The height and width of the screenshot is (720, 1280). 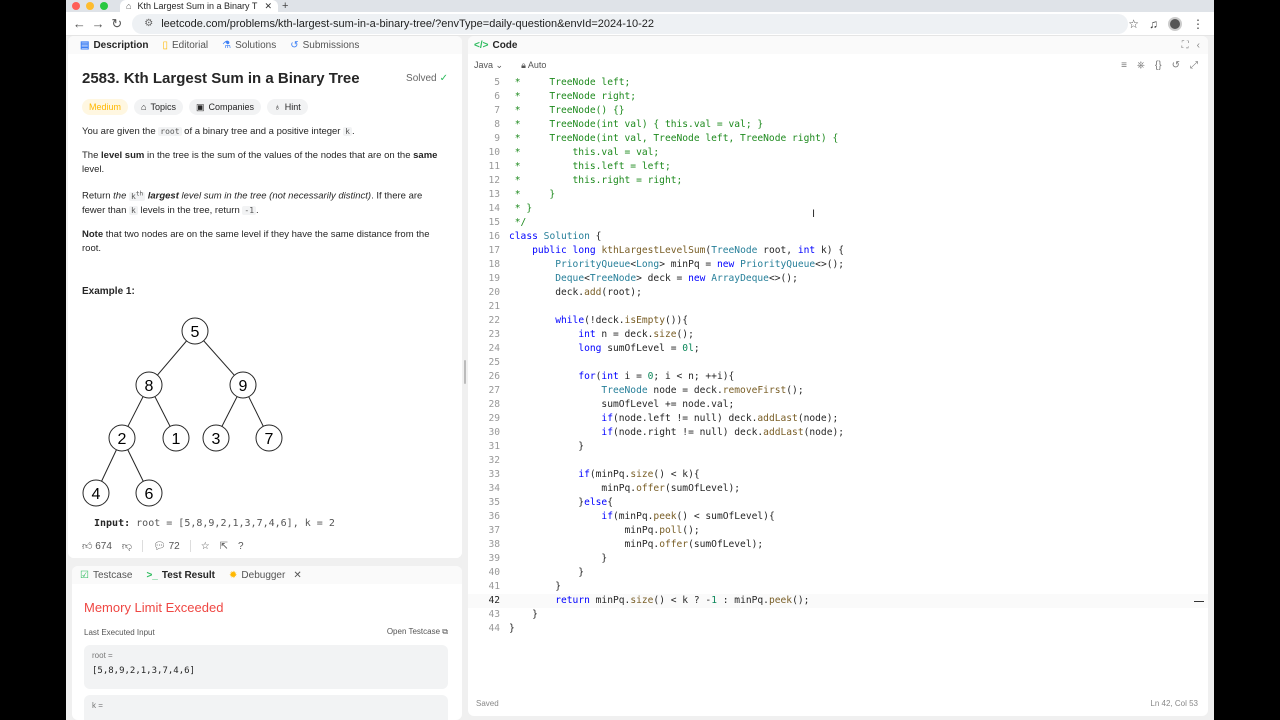 What do you see at coordinates (838, 559) in the screenshot?
I see `code-line: 39 }` at bounding box center [838, 559].